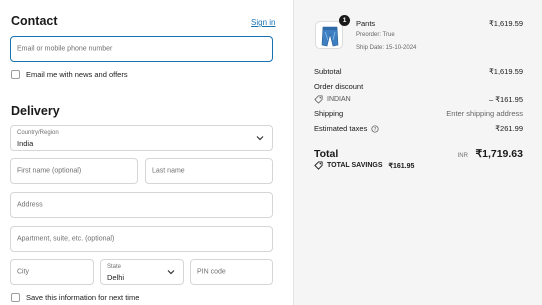 This screenshot has height=305, width=542. I want to click on discount-amount-row: – ₹161.95, so click(418, 99).